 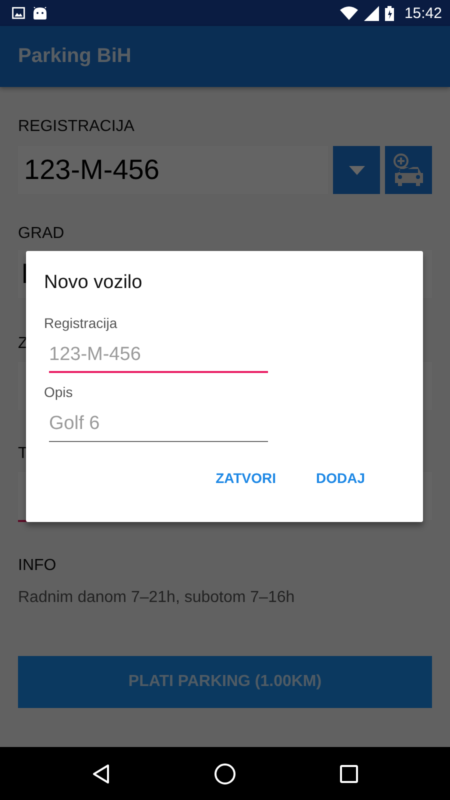 I want to click on recents-icon, so click(x=349, y=773).